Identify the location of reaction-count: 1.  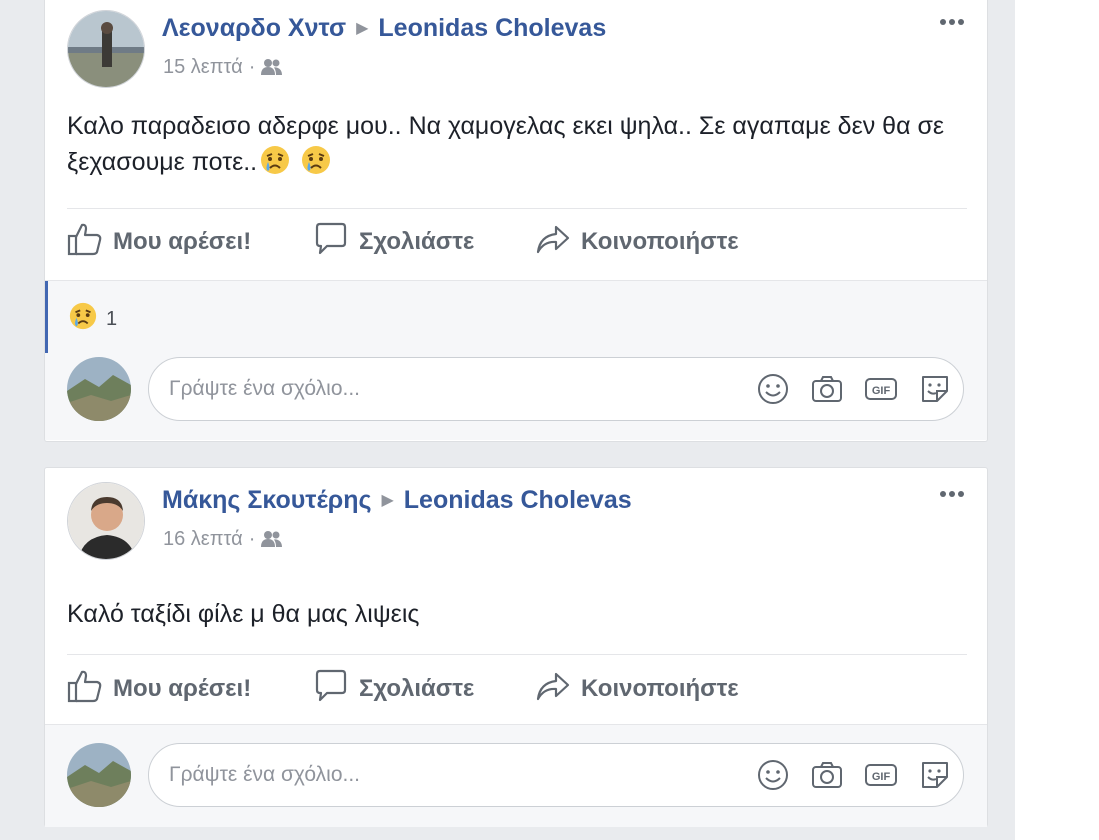
(92, 319).